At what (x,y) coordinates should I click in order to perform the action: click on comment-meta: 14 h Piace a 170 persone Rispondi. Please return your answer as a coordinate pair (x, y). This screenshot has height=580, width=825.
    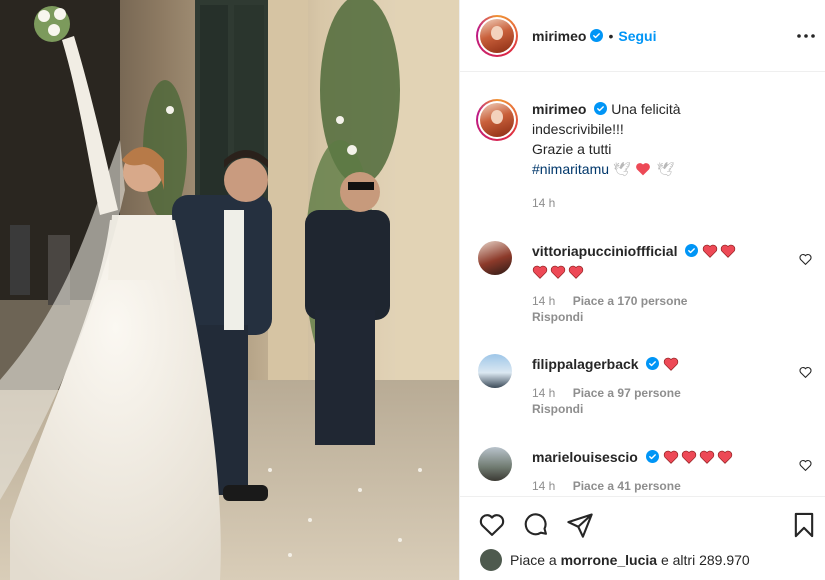
    Looking at the image, I should click on (652, 309).